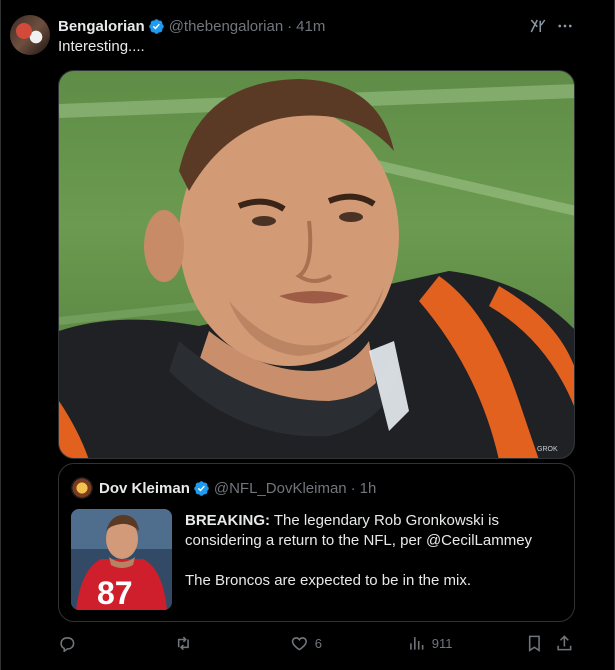 The width and height of the screenshot is (615, 670). I want to click on quoted-image: 87, so click(121, 559).